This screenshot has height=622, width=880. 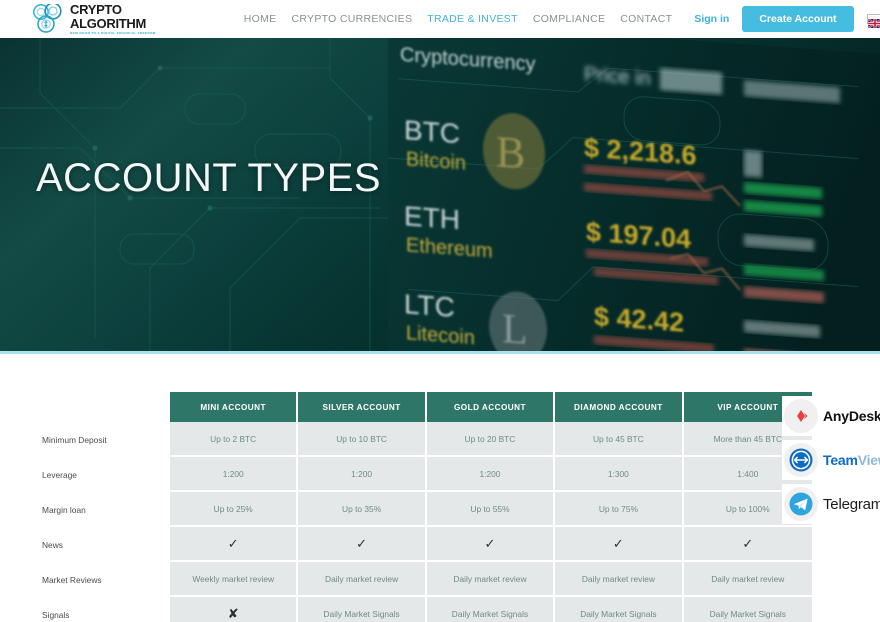 What do you see at coordinates (362, 609) in the screenshot?
I see `cell-signals-silver: Daily Market Signals` at bounding box center [362, 609].